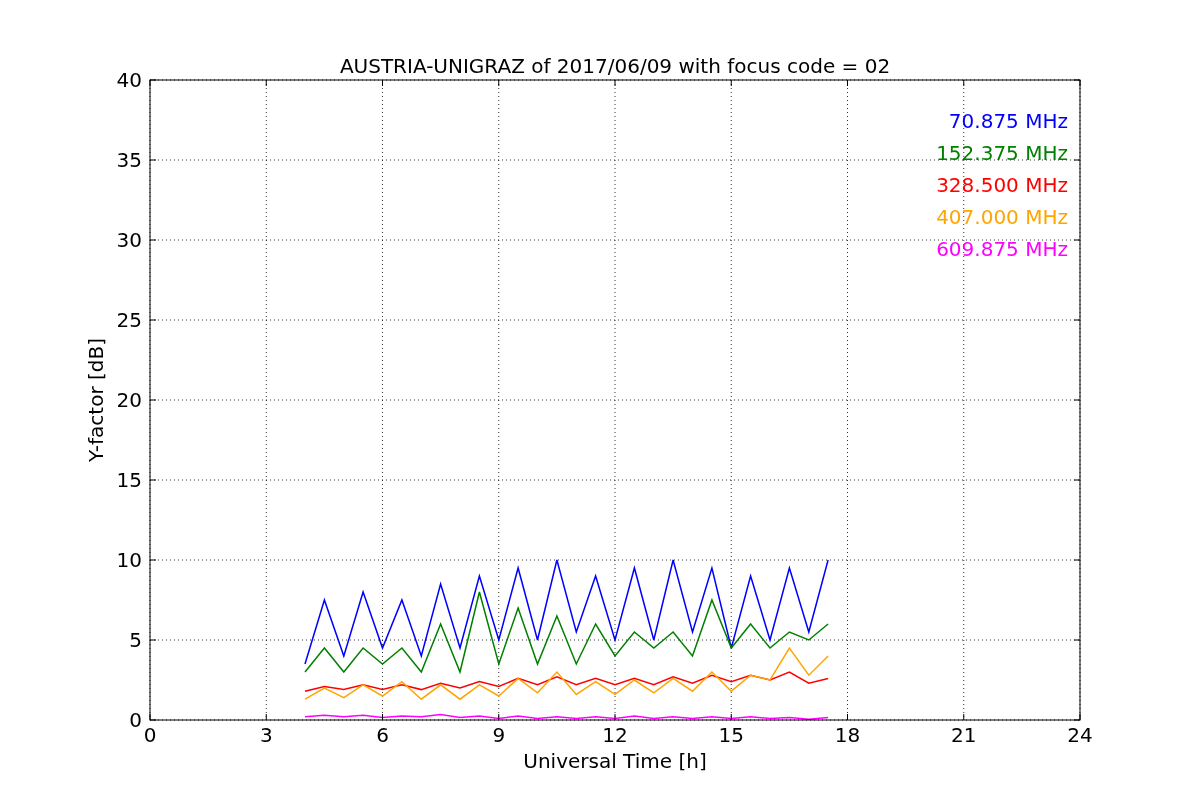 This screenshot has width=1200, height=800. Describe the element at coordinates (129, 160) in the screenshot. I see `tick-label: 35` at that location.